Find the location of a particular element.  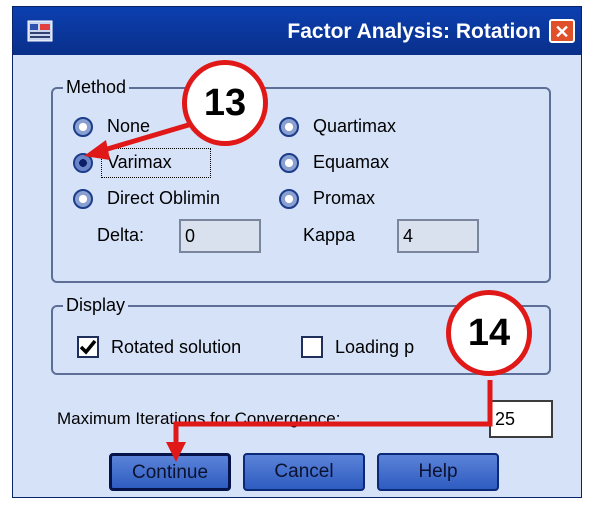

arrow-14-line is located at coordinates (333, 413).